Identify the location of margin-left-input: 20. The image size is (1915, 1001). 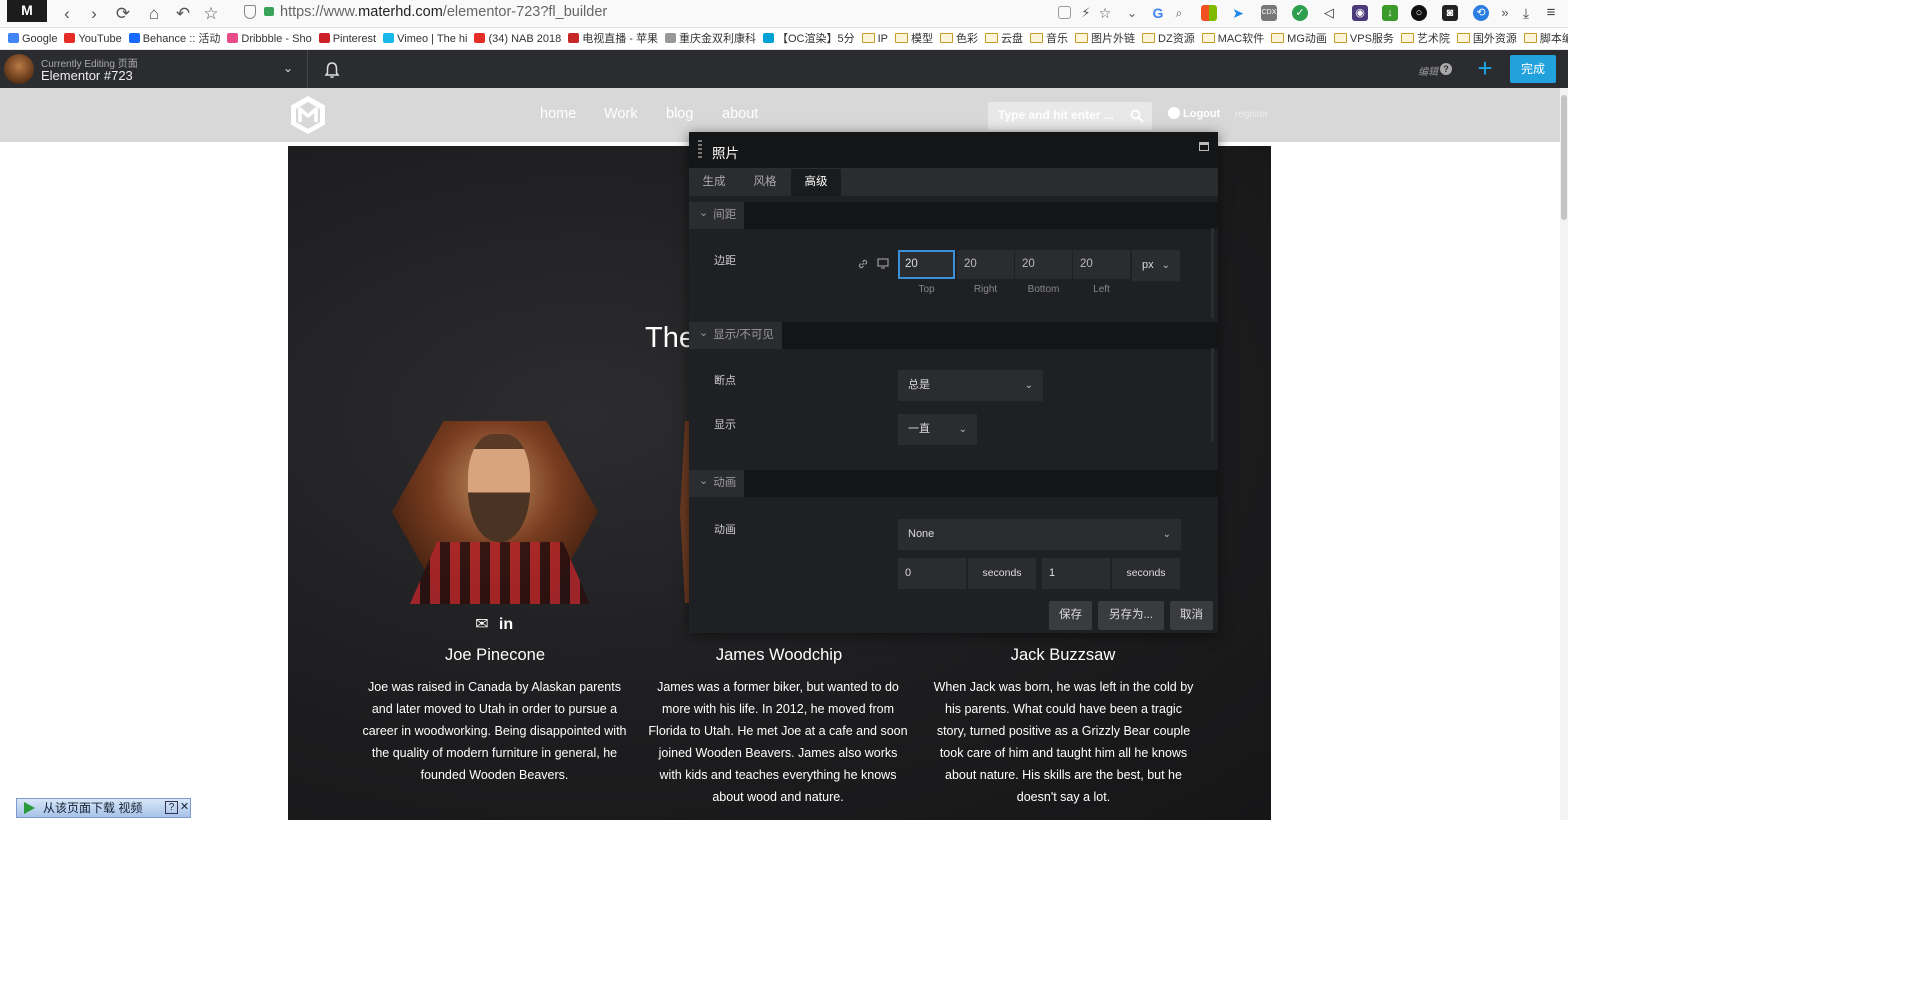
(1101, 264).